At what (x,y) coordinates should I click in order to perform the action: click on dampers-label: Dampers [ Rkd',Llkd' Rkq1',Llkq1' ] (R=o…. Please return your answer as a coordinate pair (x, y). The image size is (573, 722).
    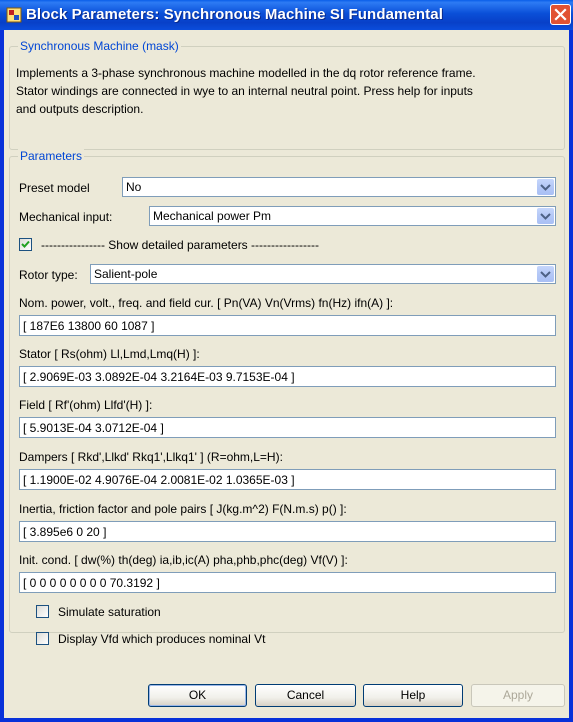
    Looking at the image, I should click on (151, 457).